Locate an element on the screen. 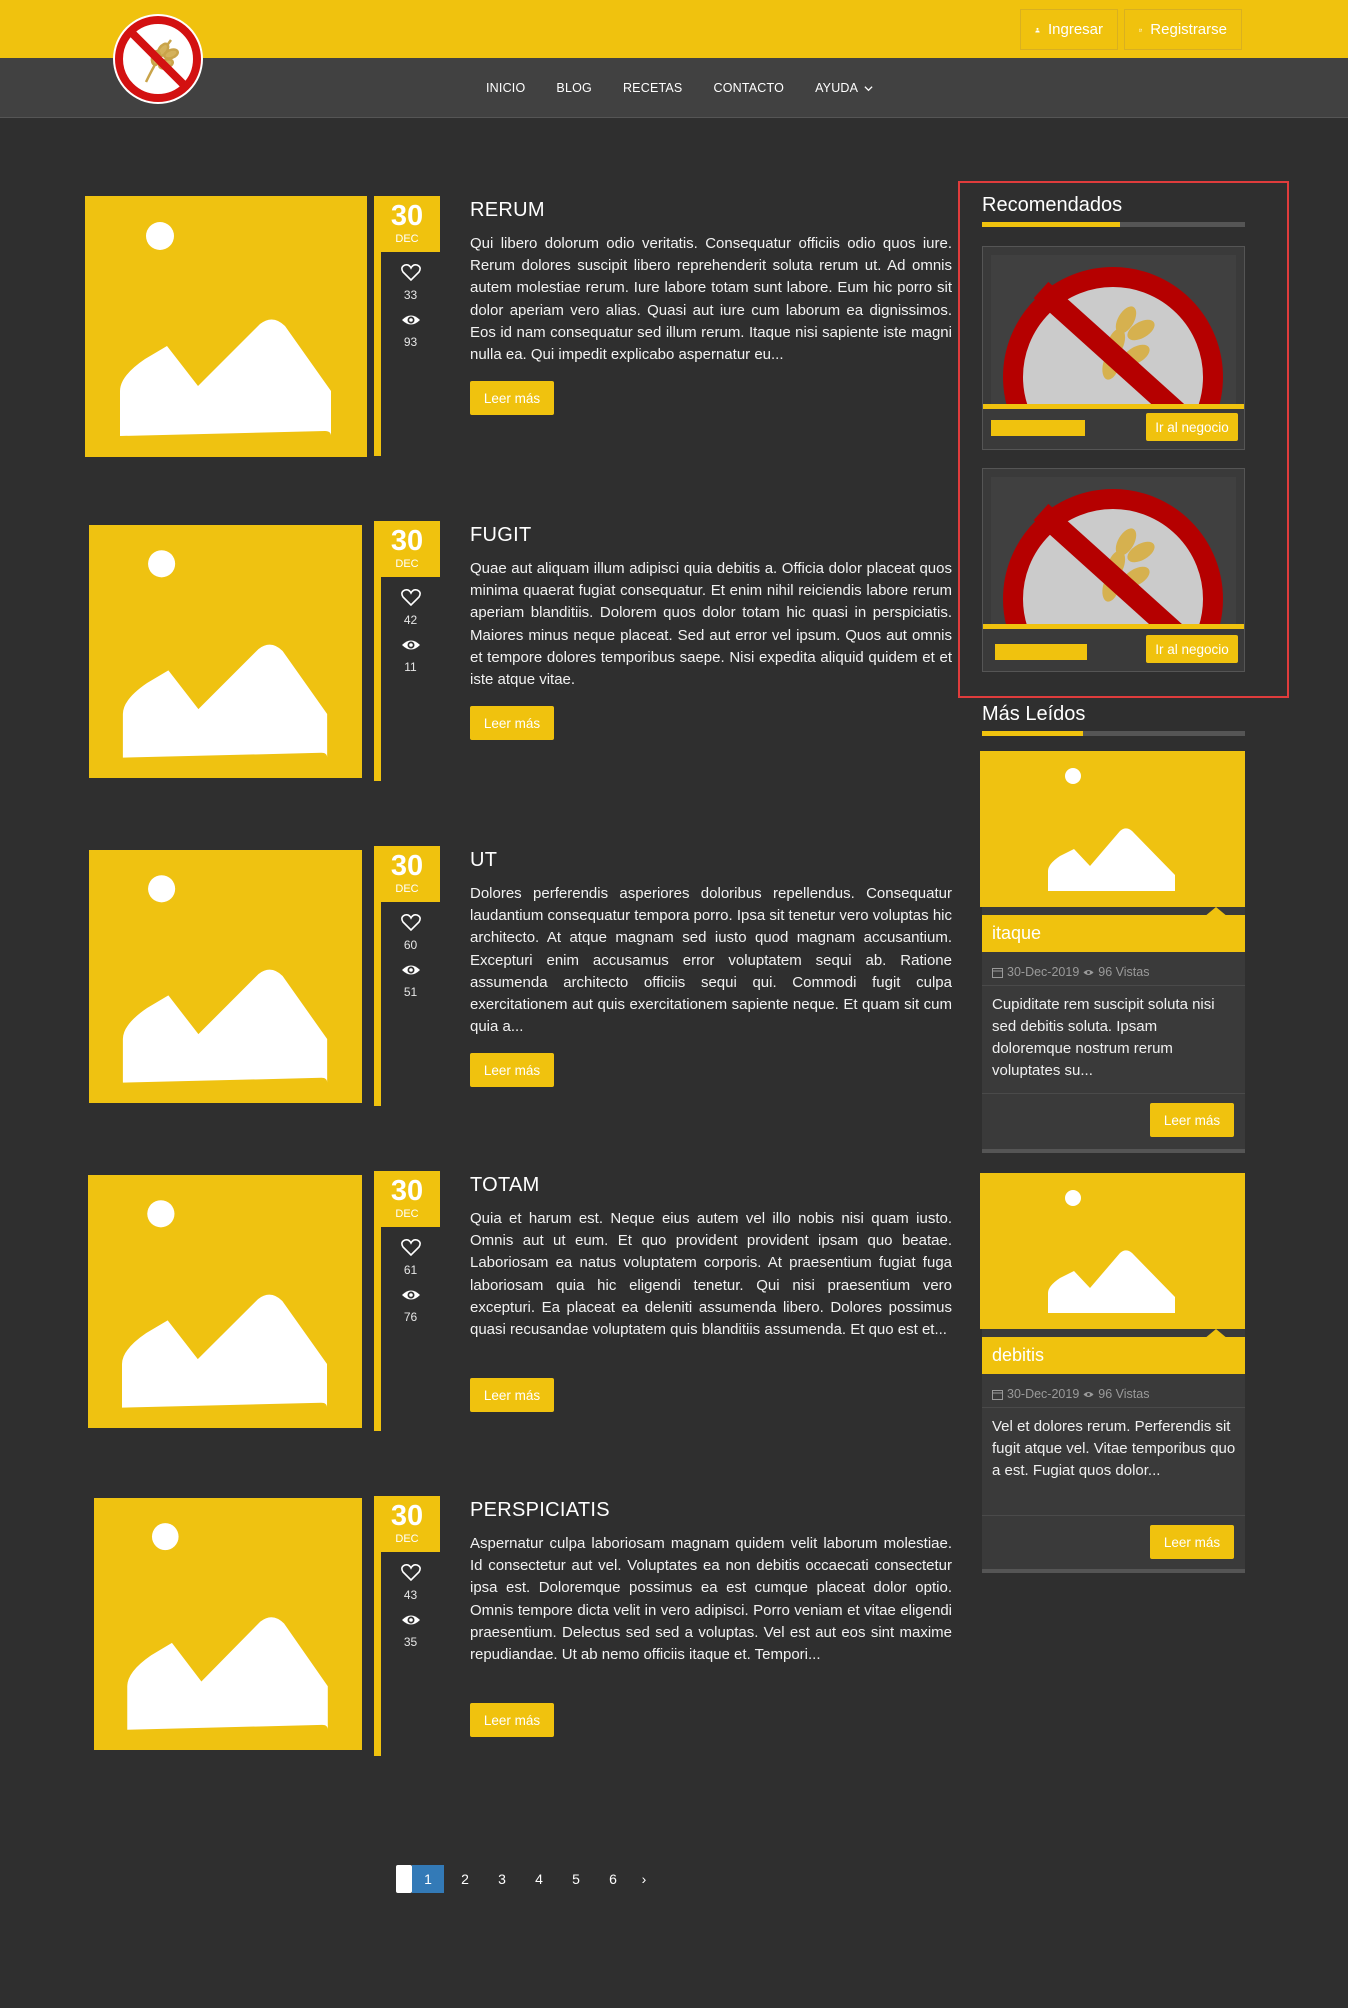 The image size is (1348, 2008). recommended-name-placeholder is located at coordinates (1041, 652).